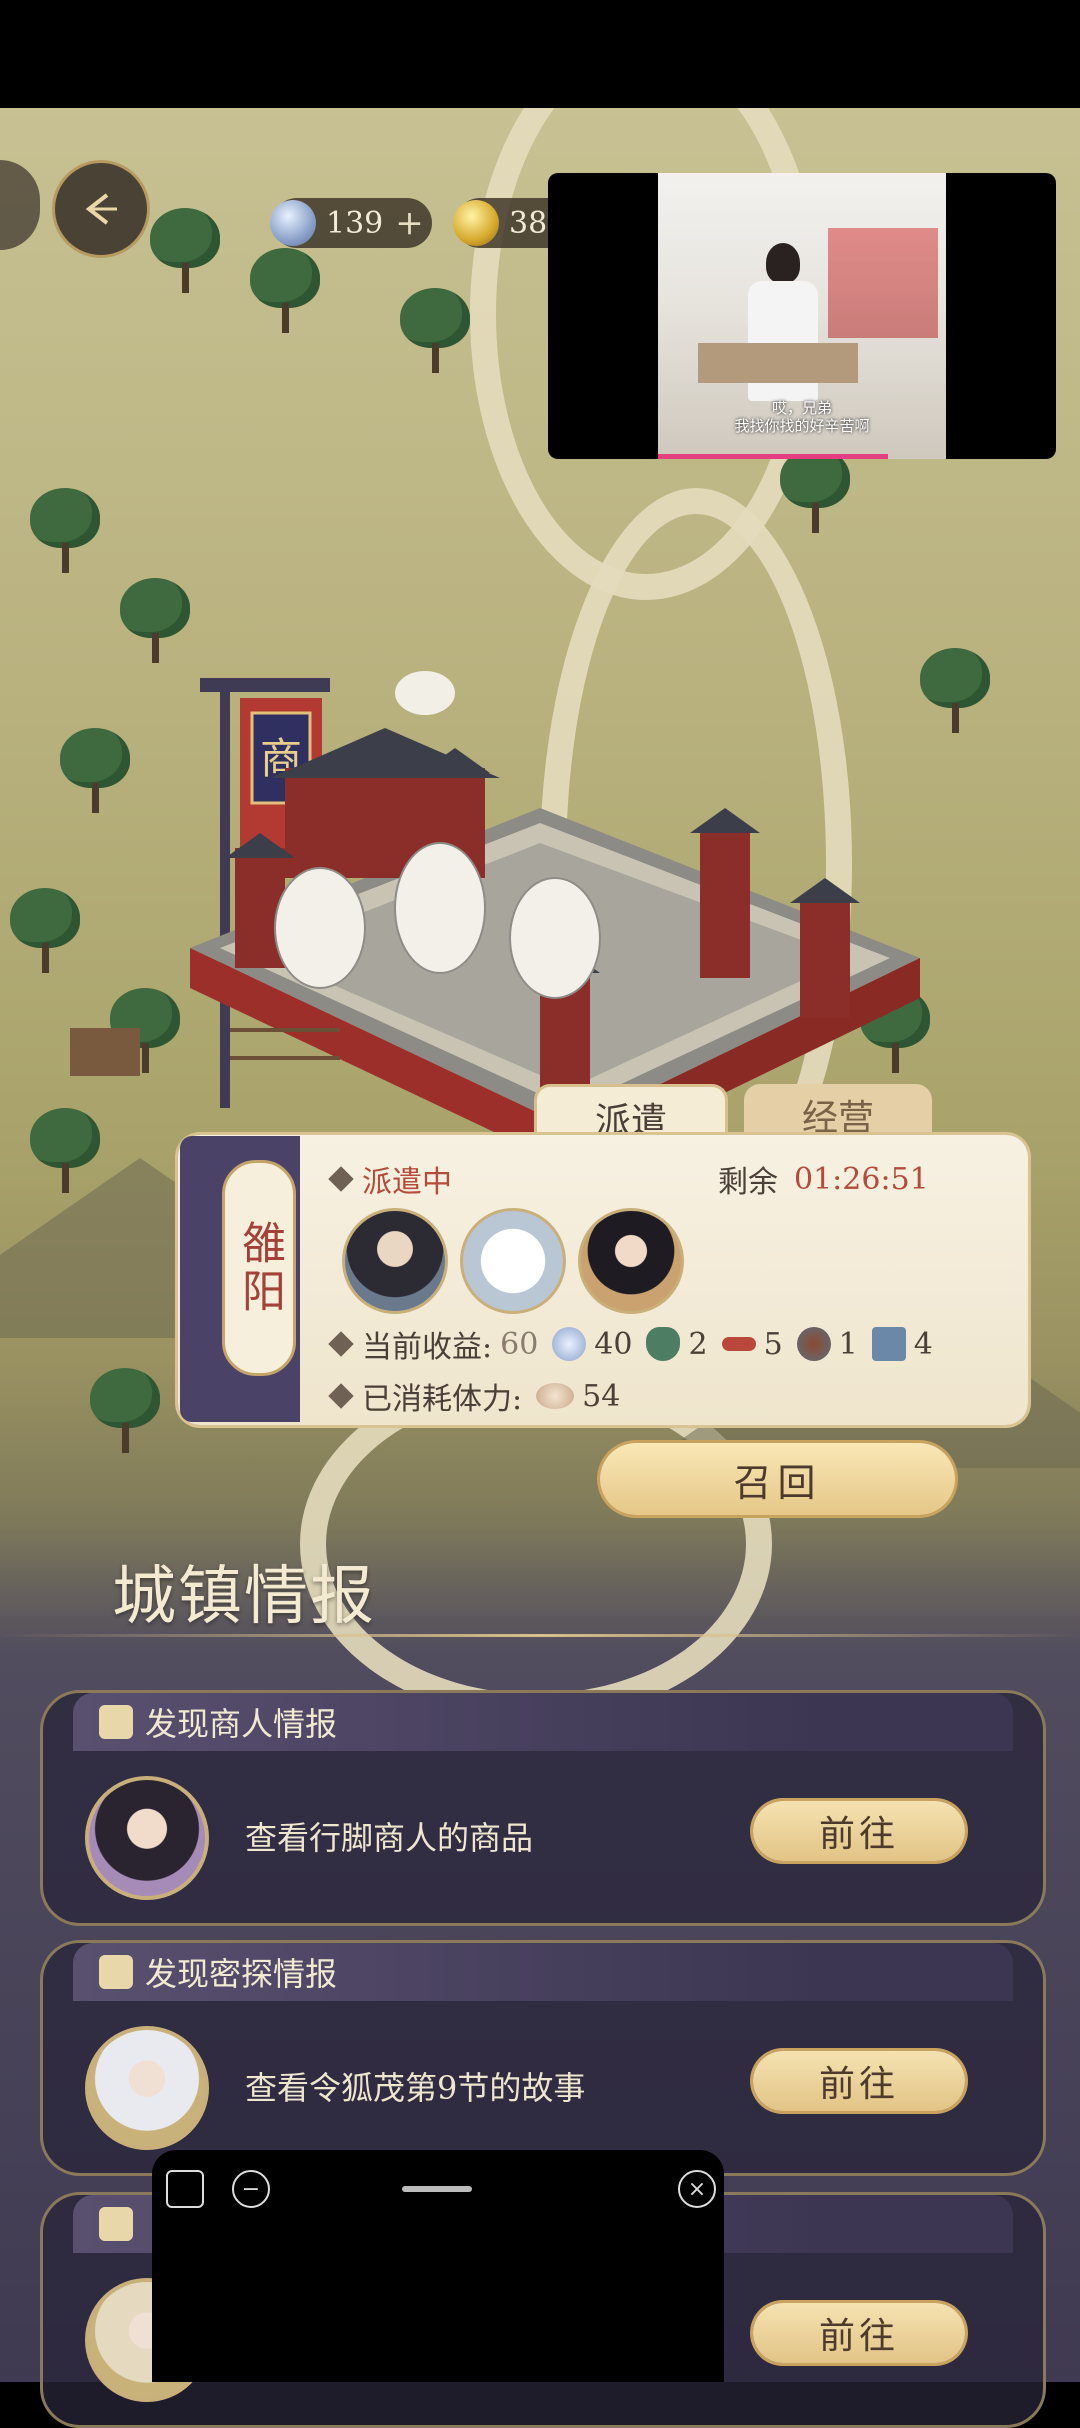  I want to click on pip-video-frame: 哎，兄弟 我找你找的好辛苦啊, so click(802, 316).